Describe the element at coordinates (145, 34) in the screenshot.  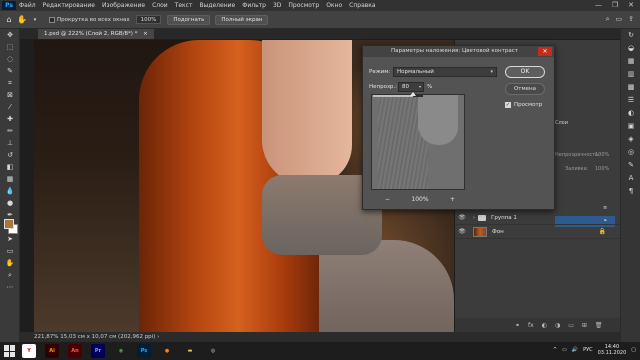
I see `close-tab-icon: ×` at that location.